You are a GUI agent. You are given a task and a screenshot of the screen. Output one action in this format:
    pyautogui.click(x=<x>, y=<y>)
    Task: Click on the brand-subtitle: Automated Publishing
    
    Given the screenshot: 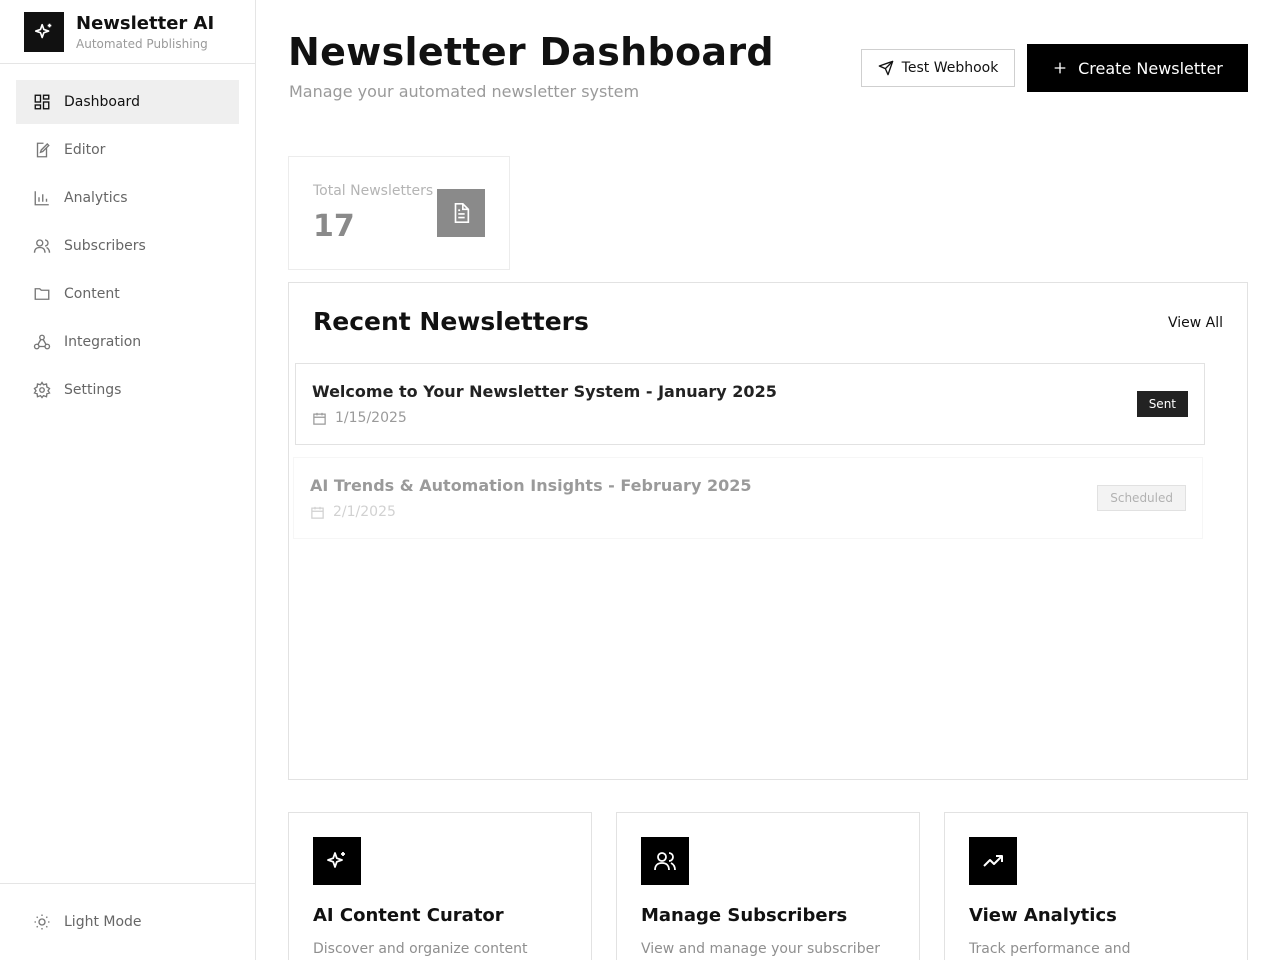 What is the action you would take?
    pyautogui.click(x=142, y=43)
    